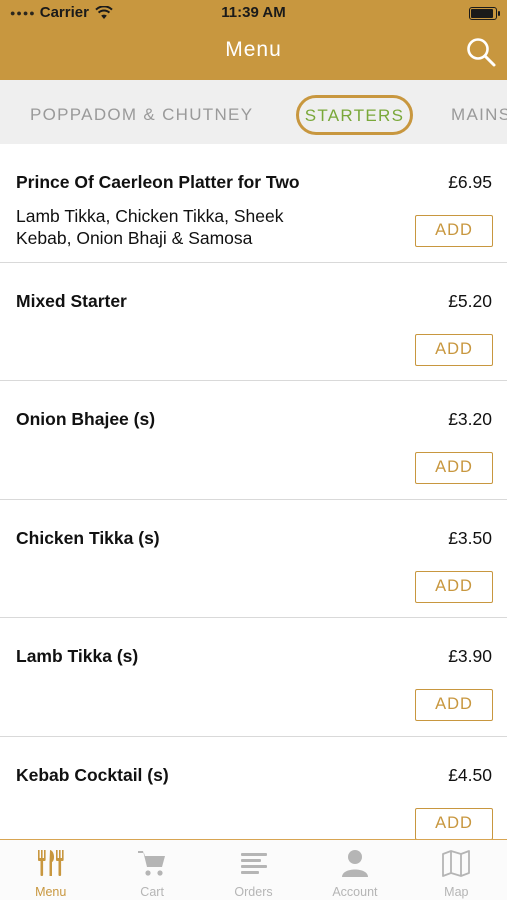 Image resolution: width=507 pixels, height=900 pixels. Describe the element at coordinates (253, 112) in the screenshot. I see `category-tabs: POPPADOM & CHUTNEY STARTERS MAINS` at that location.